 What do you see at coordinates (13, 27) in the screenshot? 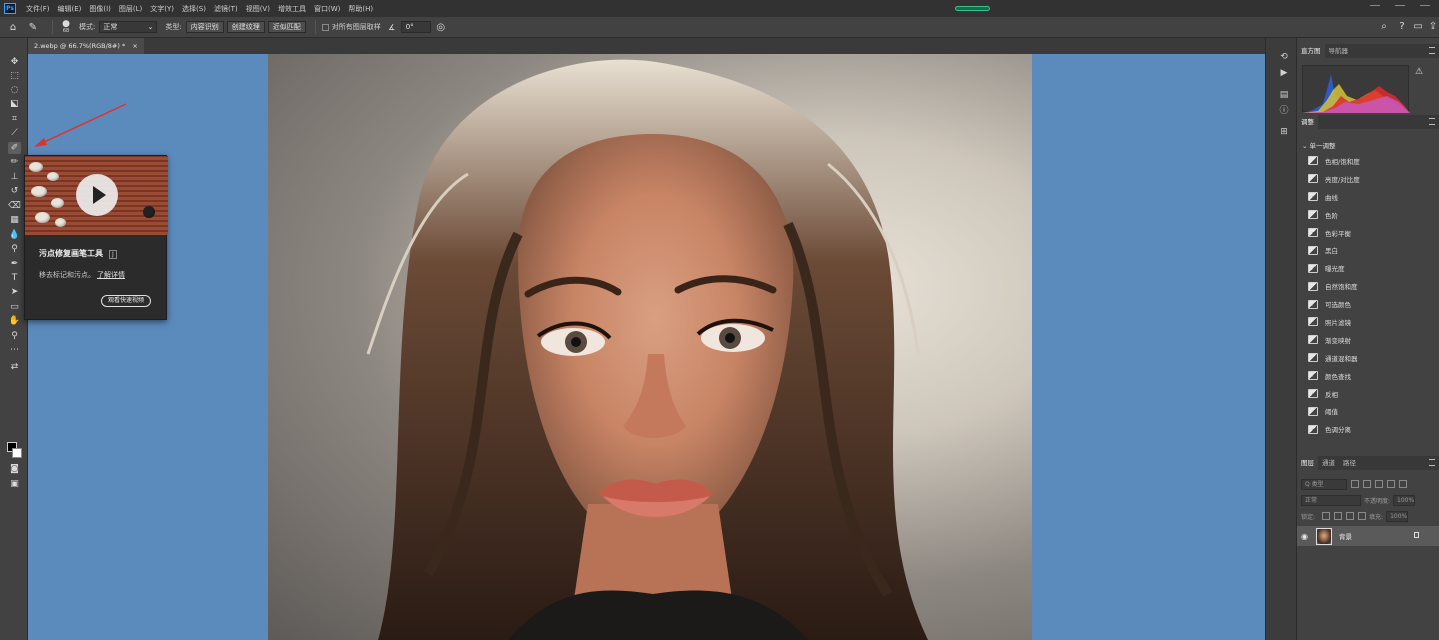
I see `home-icon: ⌂` at bounding box center [13, 27].